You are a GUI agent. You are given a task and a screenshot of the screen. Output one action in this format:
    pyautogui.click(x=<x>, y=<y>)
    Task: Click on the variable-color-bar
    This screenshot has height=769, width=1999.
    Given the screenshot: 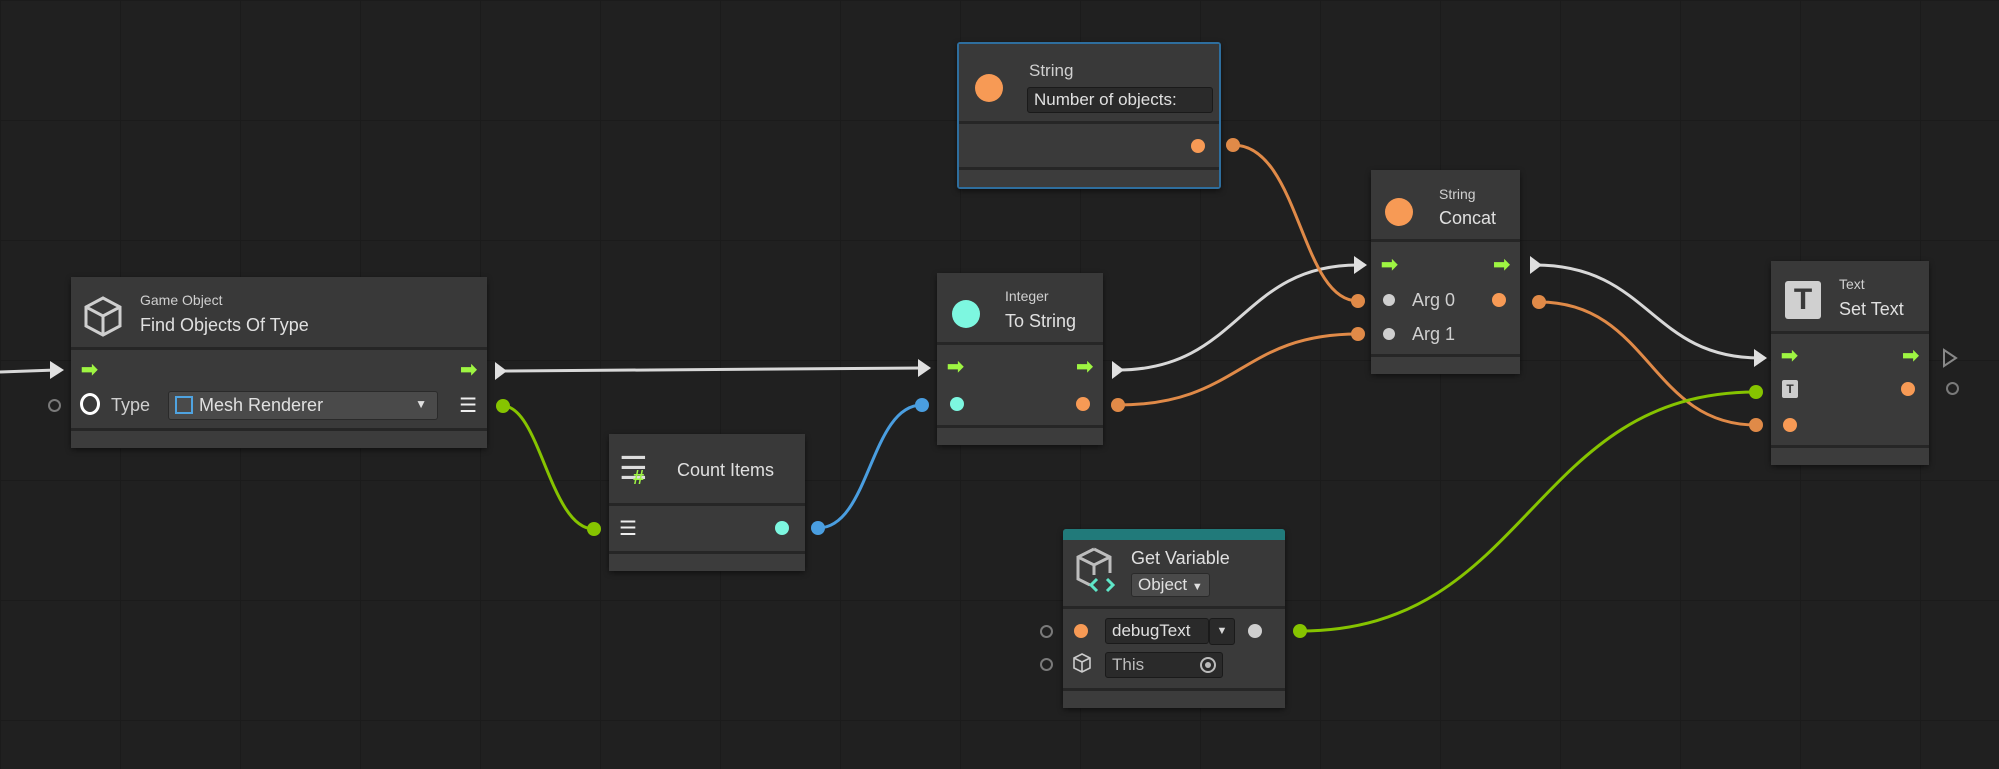 What is the action you would take?
    pyautogui.click(x=1174, y=534)
    